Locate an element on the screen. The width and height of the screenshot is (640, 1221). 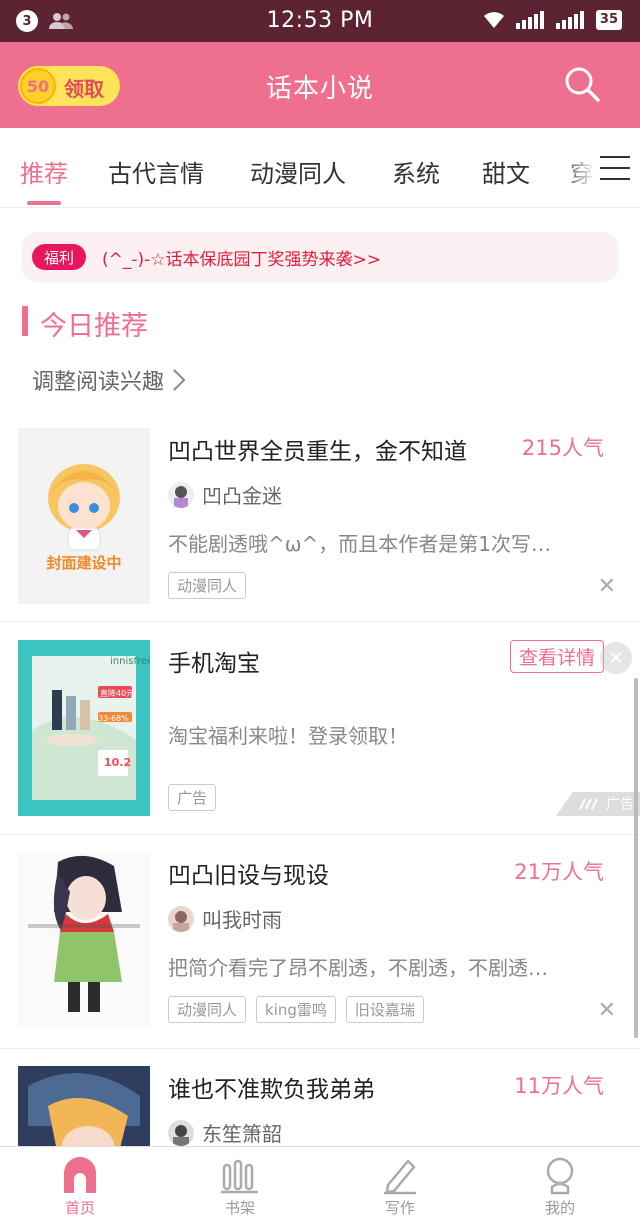
tab-recommend: 推荐 is located at coordinates (44, 171).